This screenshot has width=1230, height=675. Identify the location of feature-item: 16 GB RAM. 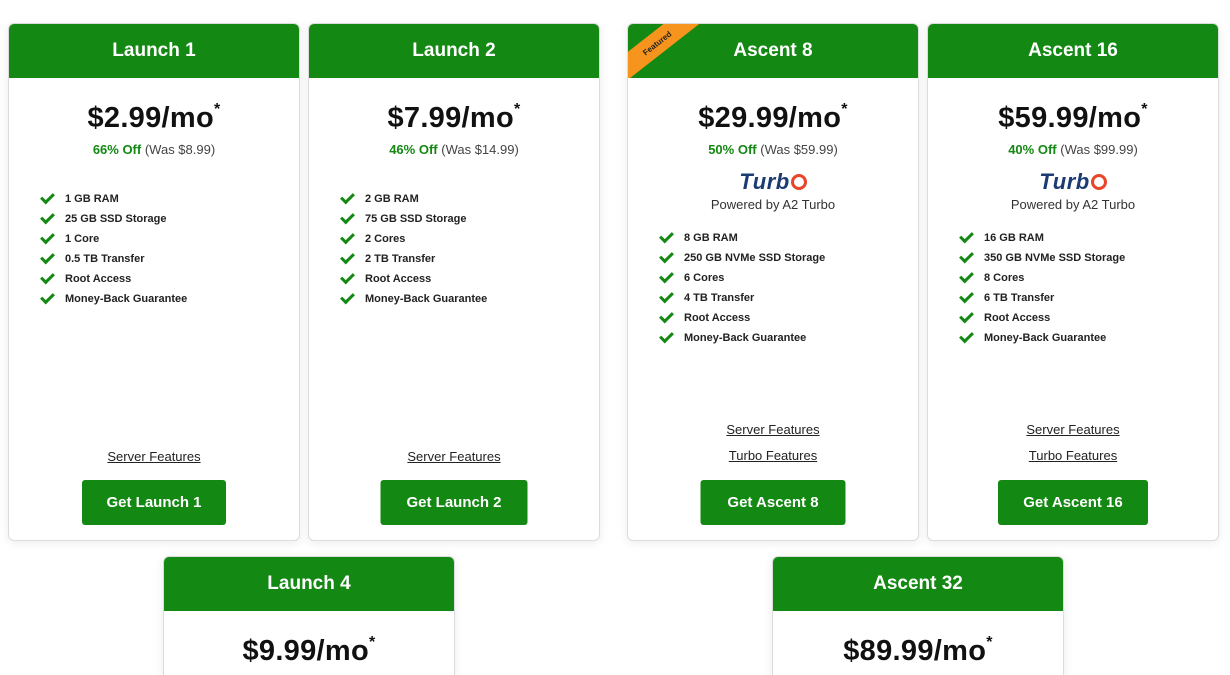
(1088, 238).